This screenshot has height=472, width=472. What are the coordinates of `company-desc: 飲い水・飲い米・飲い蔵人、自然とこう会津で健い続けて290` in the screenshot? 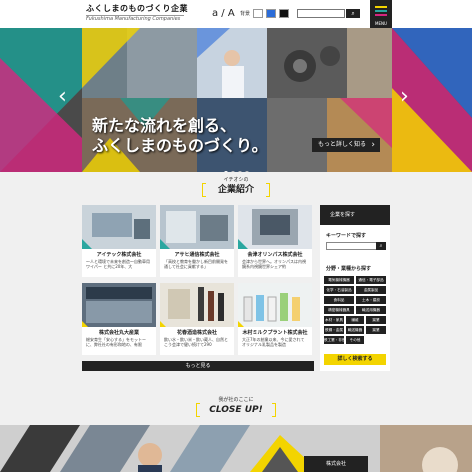 It's located at (196, 342).